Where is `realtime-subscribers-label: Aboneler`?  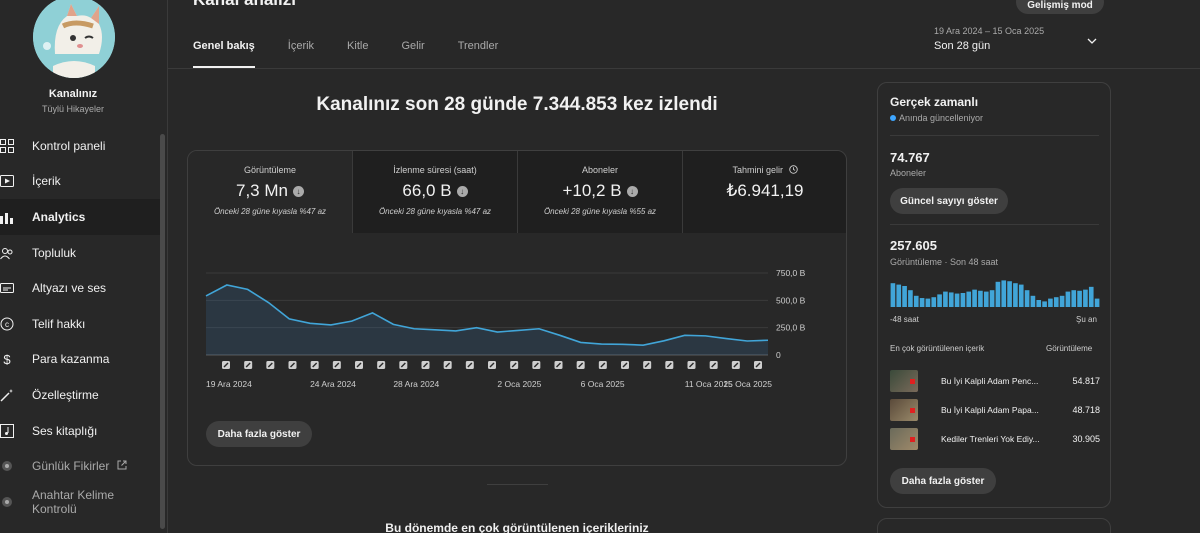
realtime-subscribers-label: Aboneler is located at coordinates (908, 173).